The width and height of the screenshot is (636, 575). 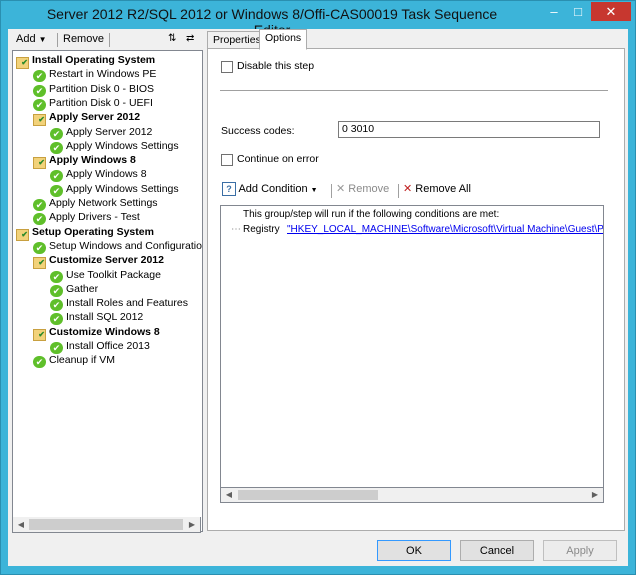 I want to click on tree-step: ✔ Use Toolkit Package, so click(x=105, y=275).